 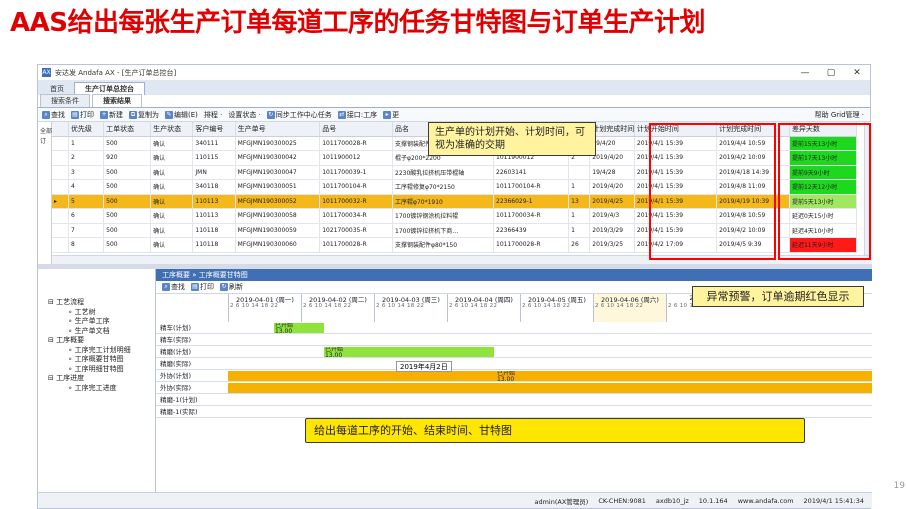 What do you see at coordinates (53, 115) in the screenshot?
I see `find-button: ⌕ 查找` at bounding box center [53, 115].